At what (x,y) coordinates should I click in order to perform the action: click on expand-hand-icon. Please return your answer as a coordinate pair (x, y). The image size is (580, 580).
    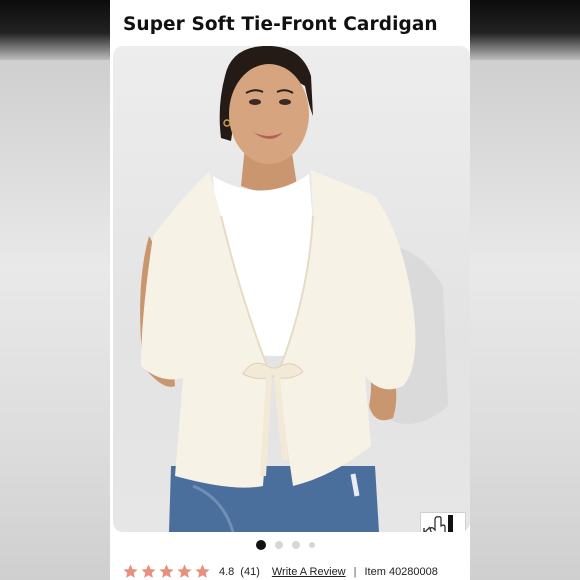
    Looking at the image, I should click on (438, 523).